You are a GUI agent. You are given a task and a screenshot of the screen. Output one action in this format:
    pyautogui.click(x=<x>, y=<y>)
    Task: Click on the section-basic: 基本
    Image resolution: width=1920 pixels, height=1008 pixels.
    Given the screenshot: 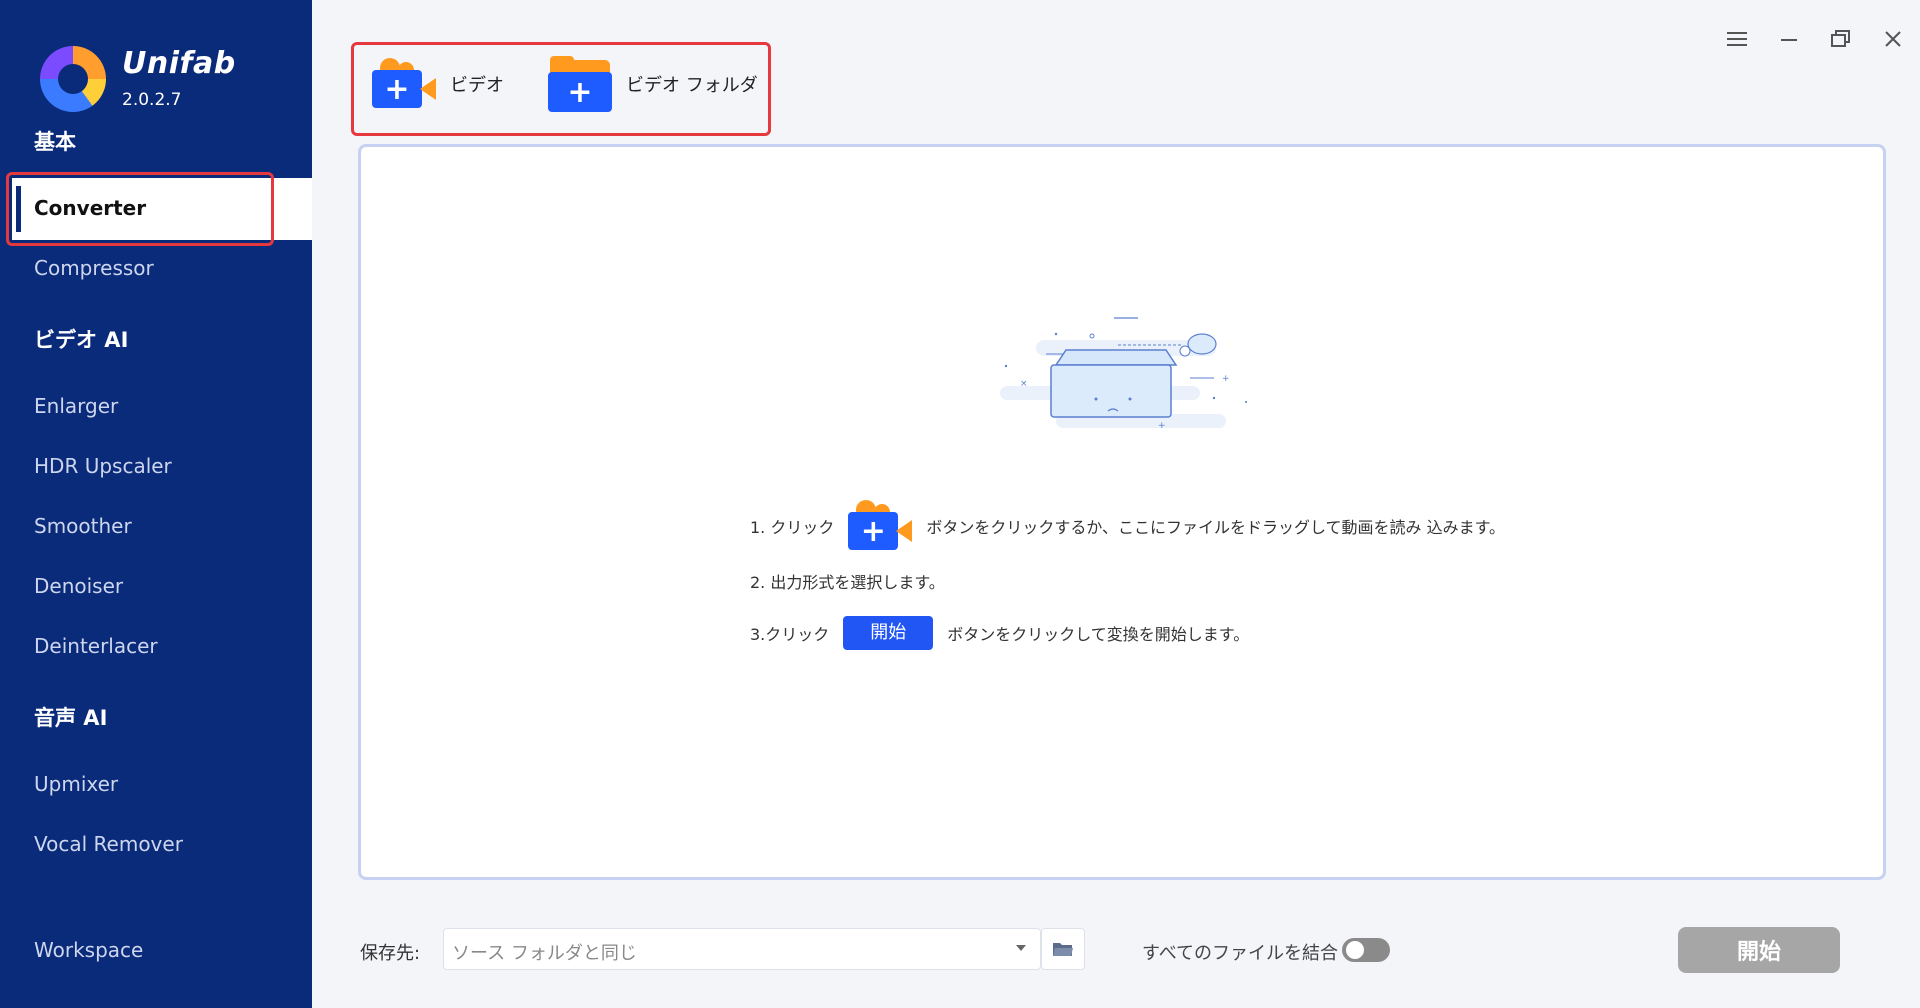 What is the action you would take?
    pyautogui.click(x=55, y=142)
    